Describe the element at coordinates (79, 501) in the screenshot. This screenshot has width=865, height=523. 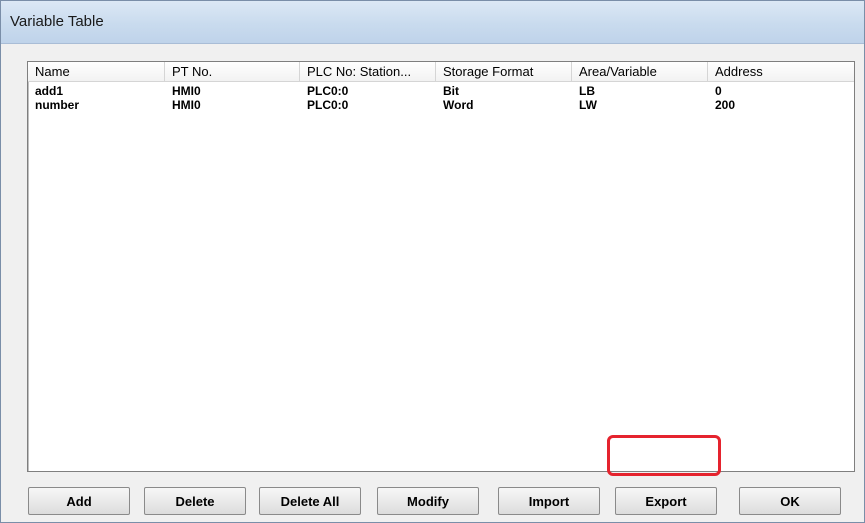
I see `add-button: Add` at that location.